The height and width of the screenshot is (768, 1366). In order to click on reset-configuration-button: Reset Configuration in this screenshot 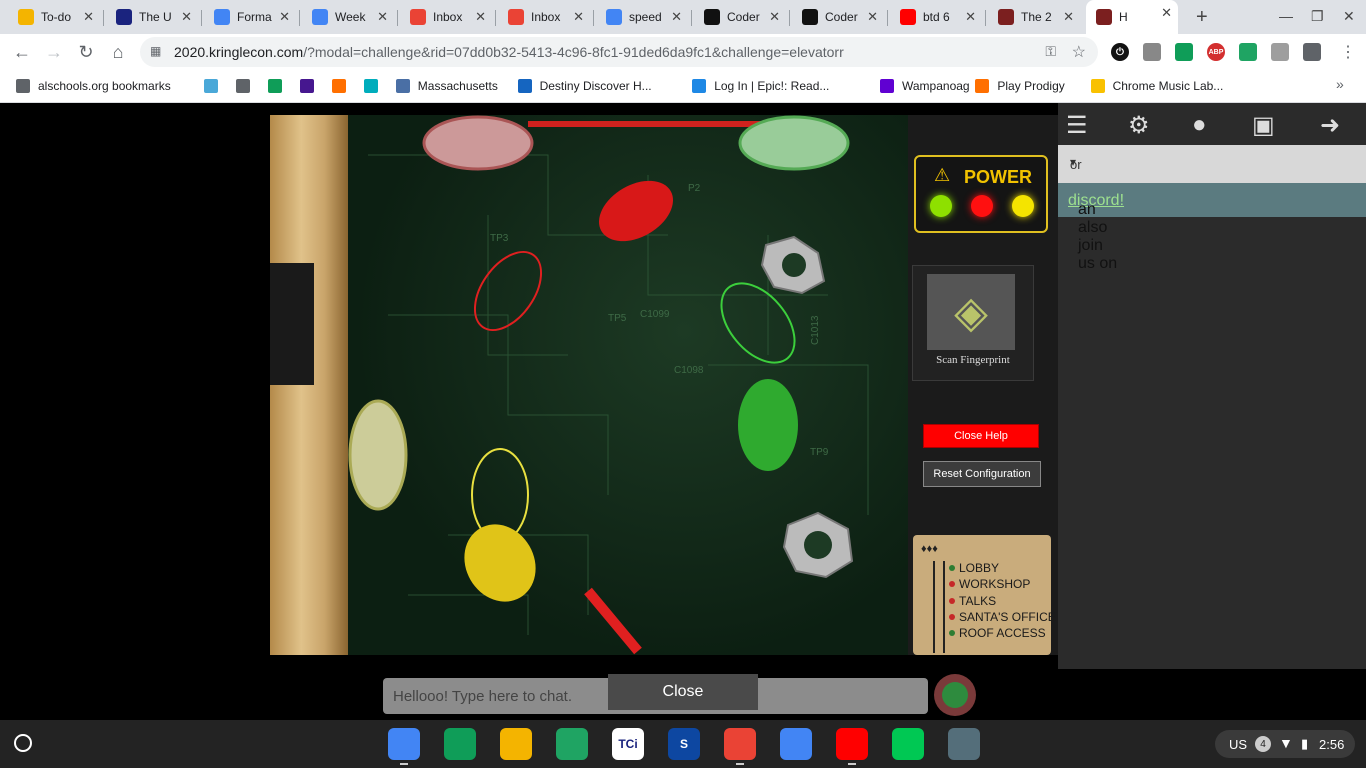, I will do `click(982, 474)`.